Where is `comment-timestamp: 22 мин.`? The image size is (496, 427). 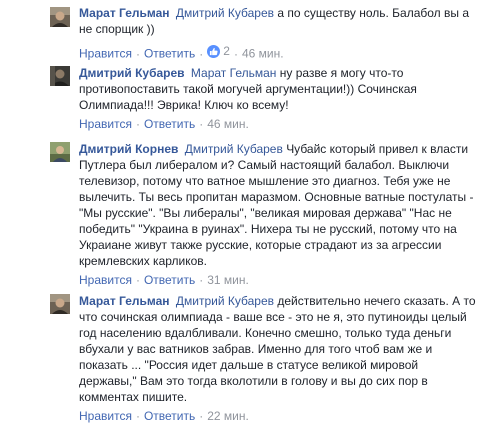 comment-timestamp: 22 мин. is located at coordinates (228, 416).